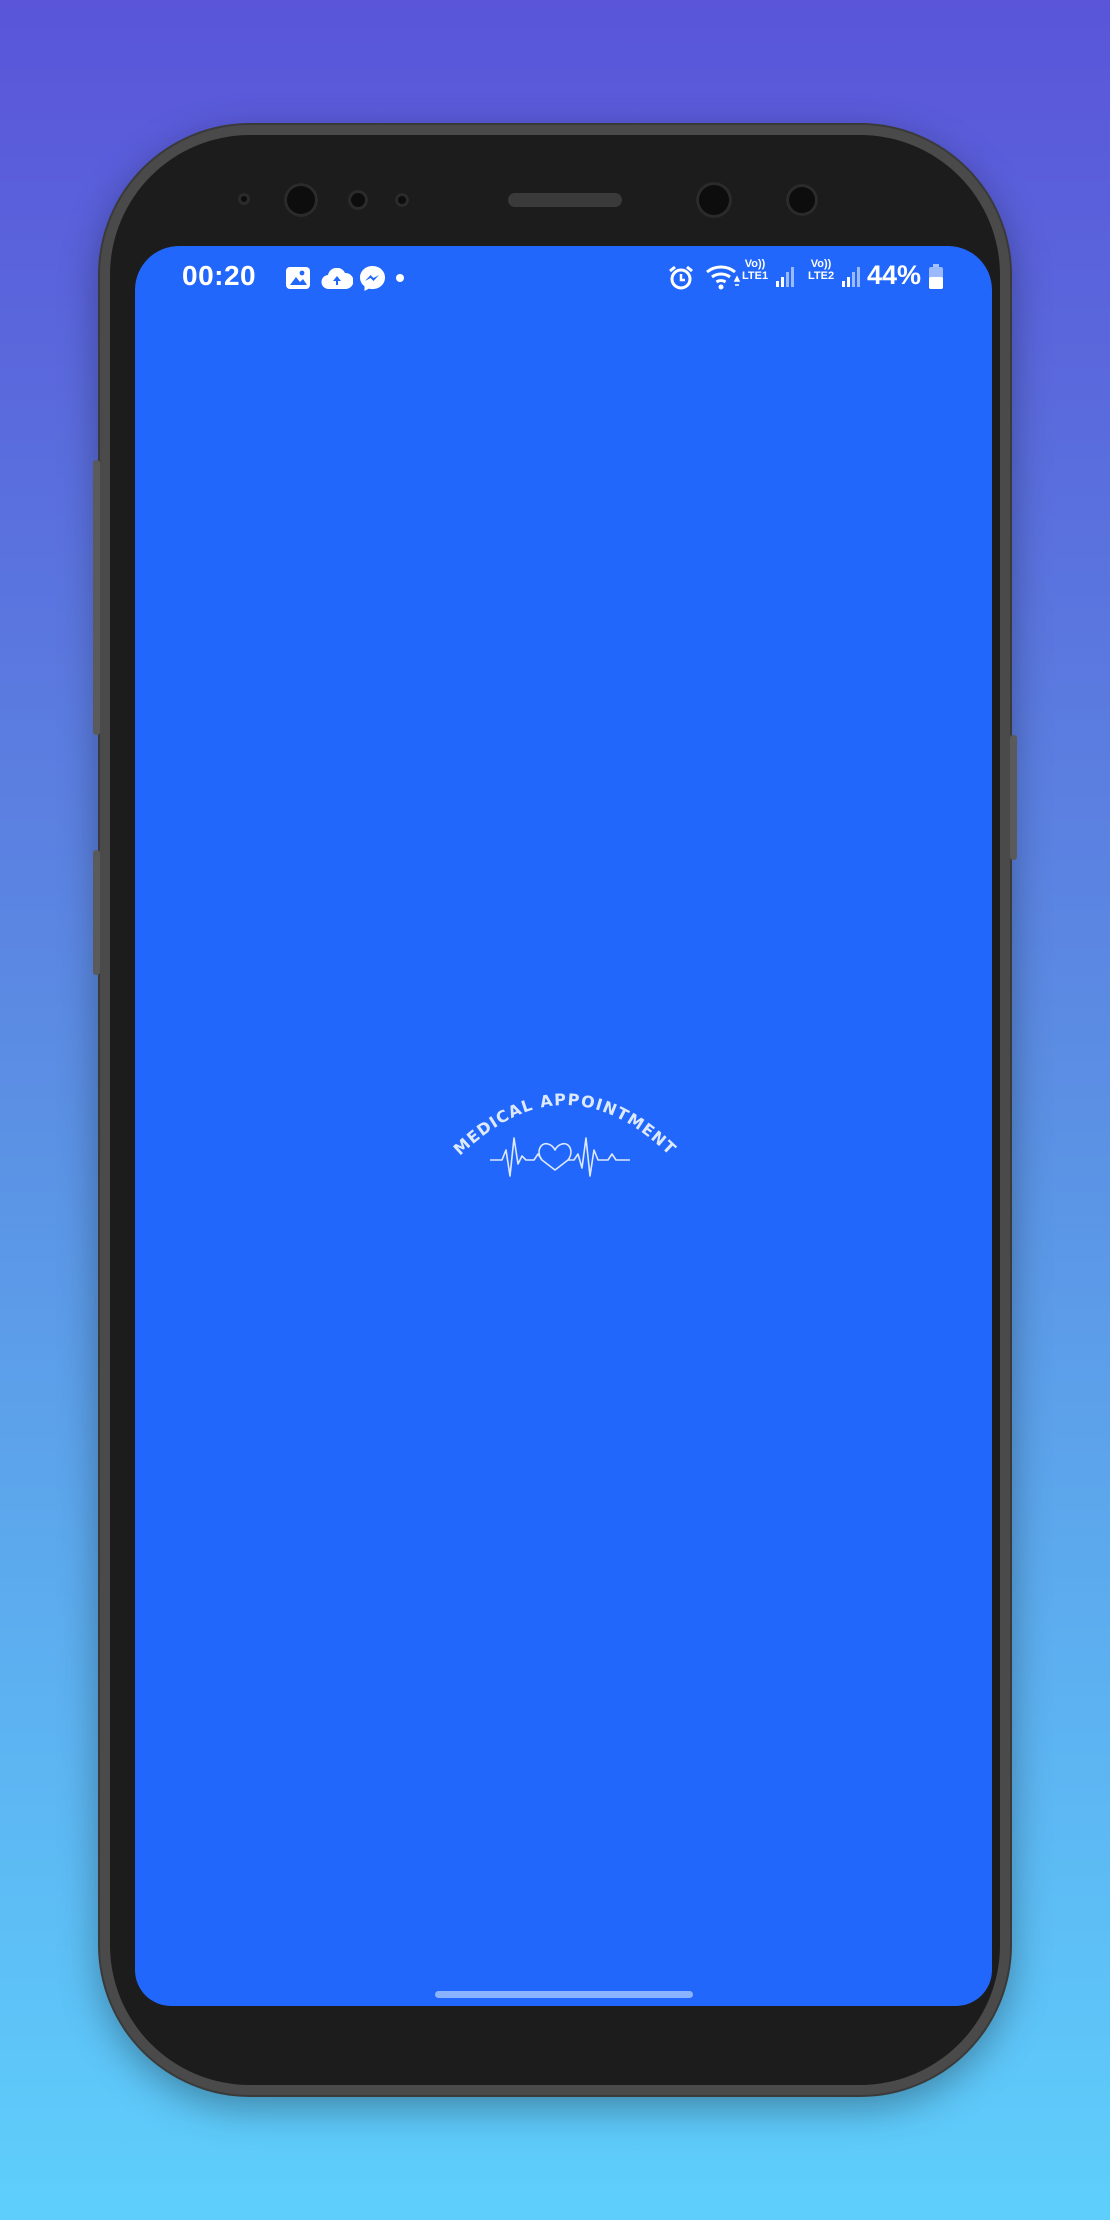  I want to click on heartbeat-heart-icon, so click(560, 1157).